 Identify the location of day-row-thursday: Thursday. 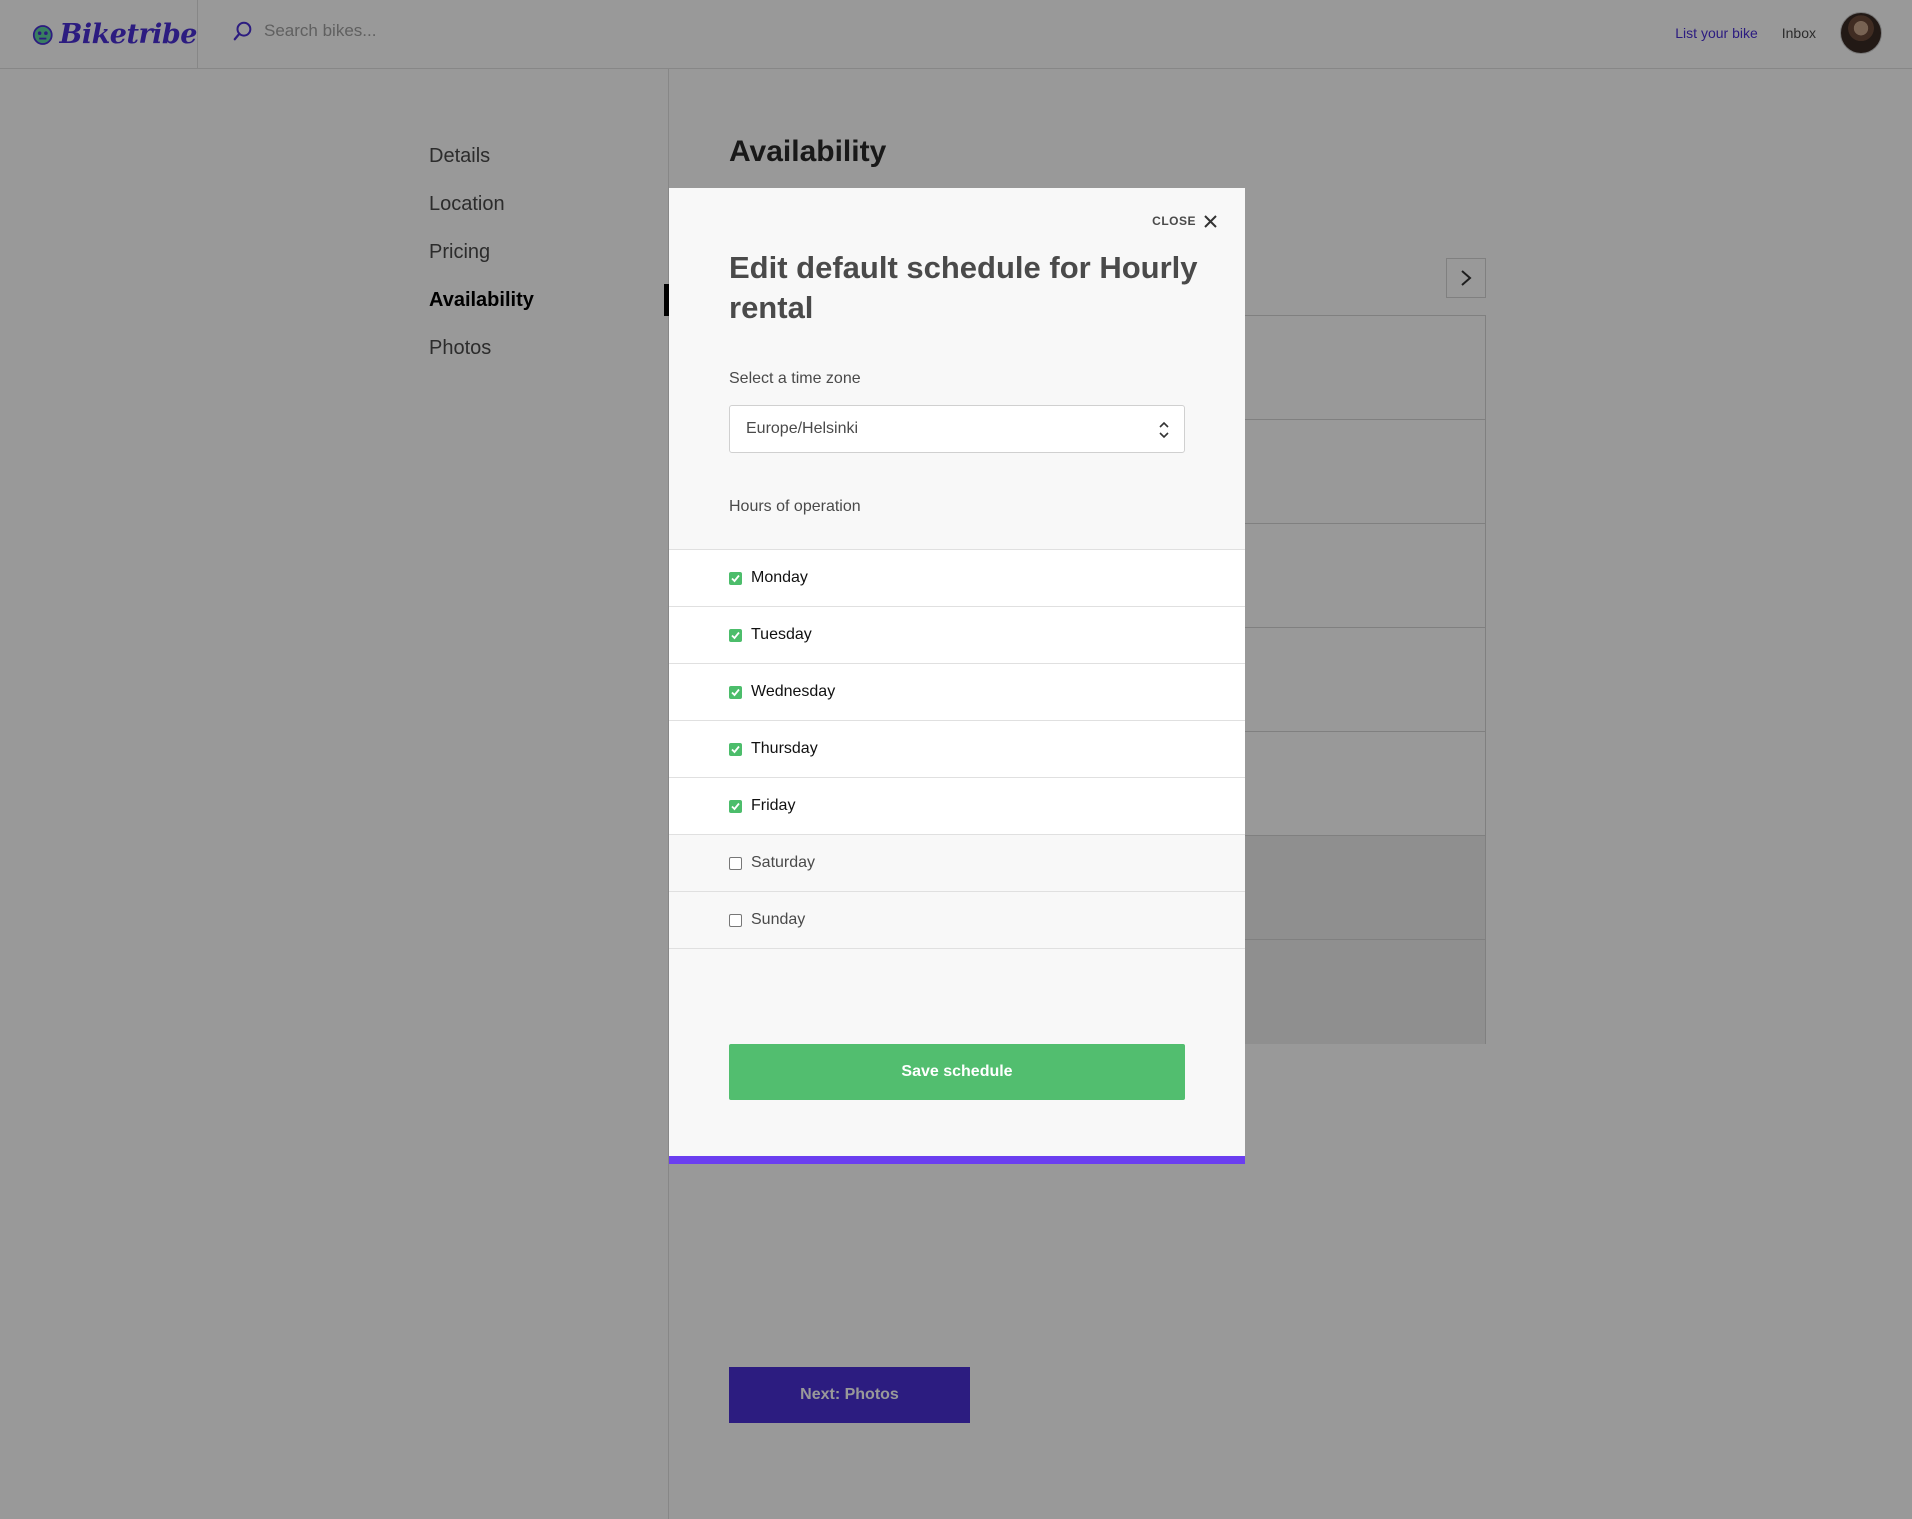
(957, 749).